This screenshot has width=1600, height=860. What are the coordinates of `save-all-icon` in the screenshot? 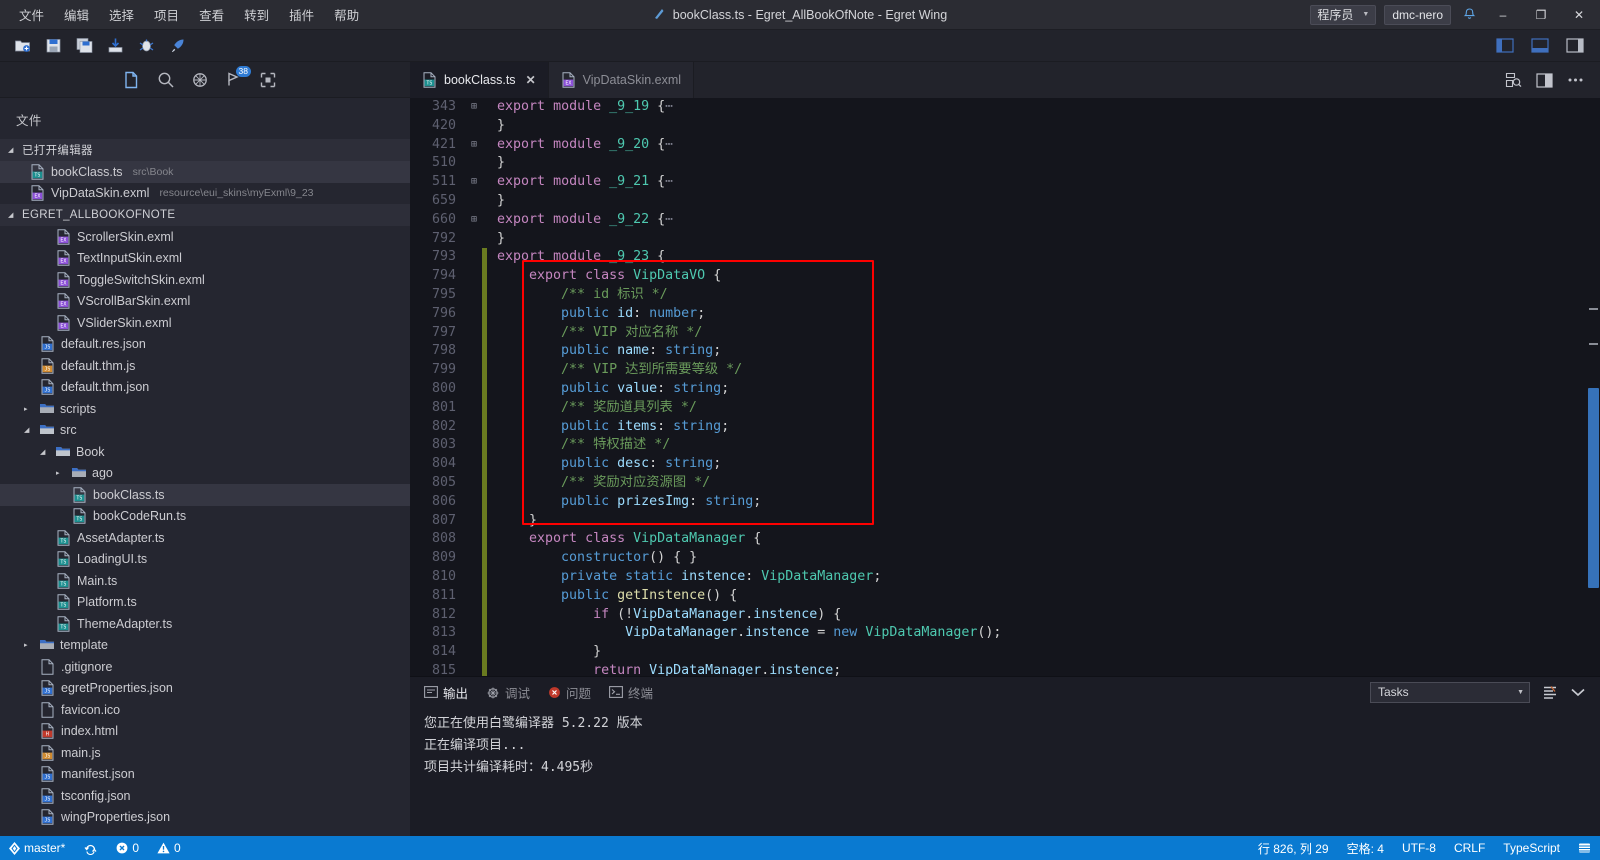 It's located at (84, 46).